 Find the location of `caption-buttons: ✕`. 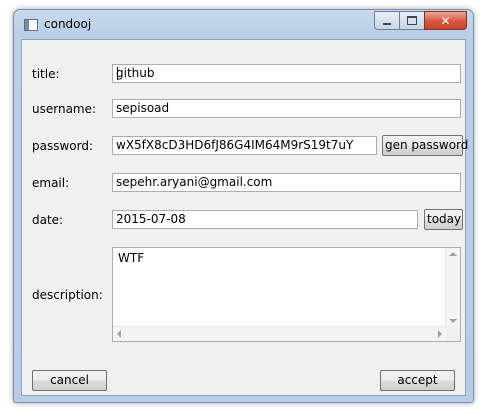

caption-buttons: ✕ is located at coordinates (420, 20).